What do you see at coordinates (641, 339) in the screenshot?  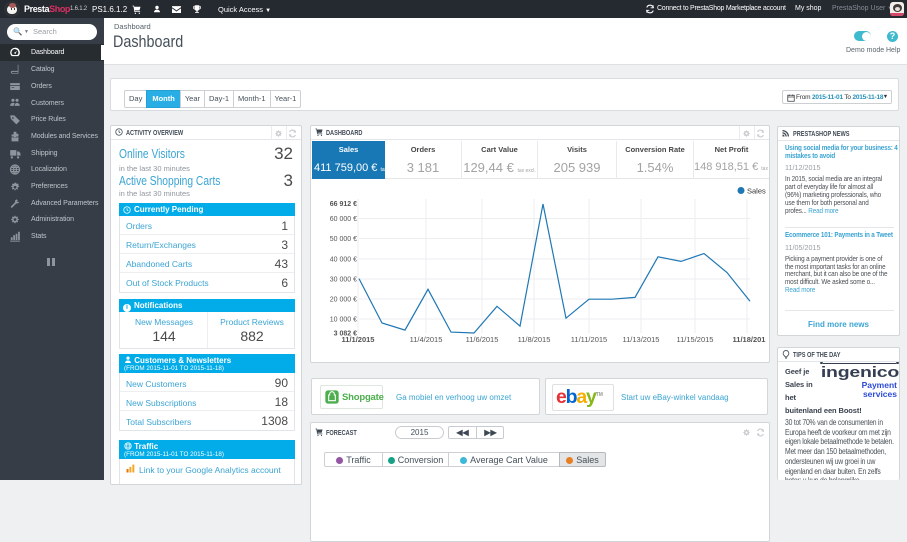 I see `svg-text: 11/13/2015` at bounding box center [641, 339].